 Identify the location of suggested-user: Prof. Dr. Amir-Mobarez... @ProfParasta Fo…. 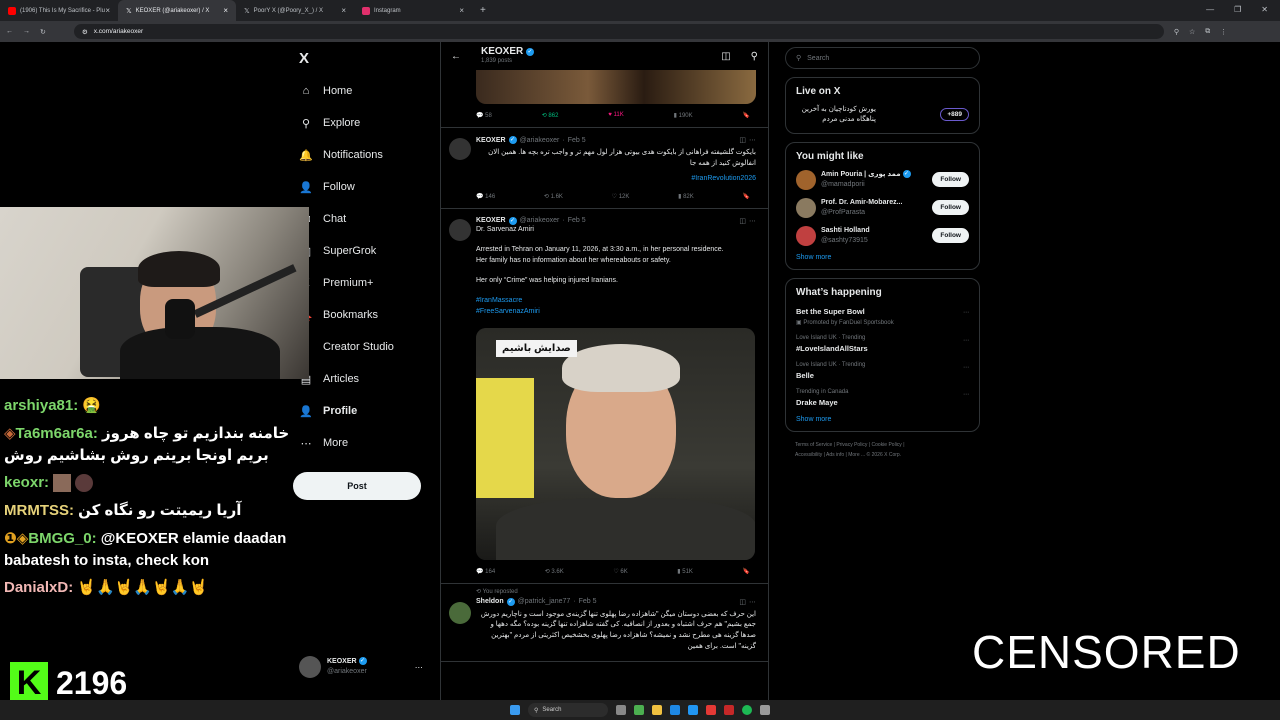
(882, 207).